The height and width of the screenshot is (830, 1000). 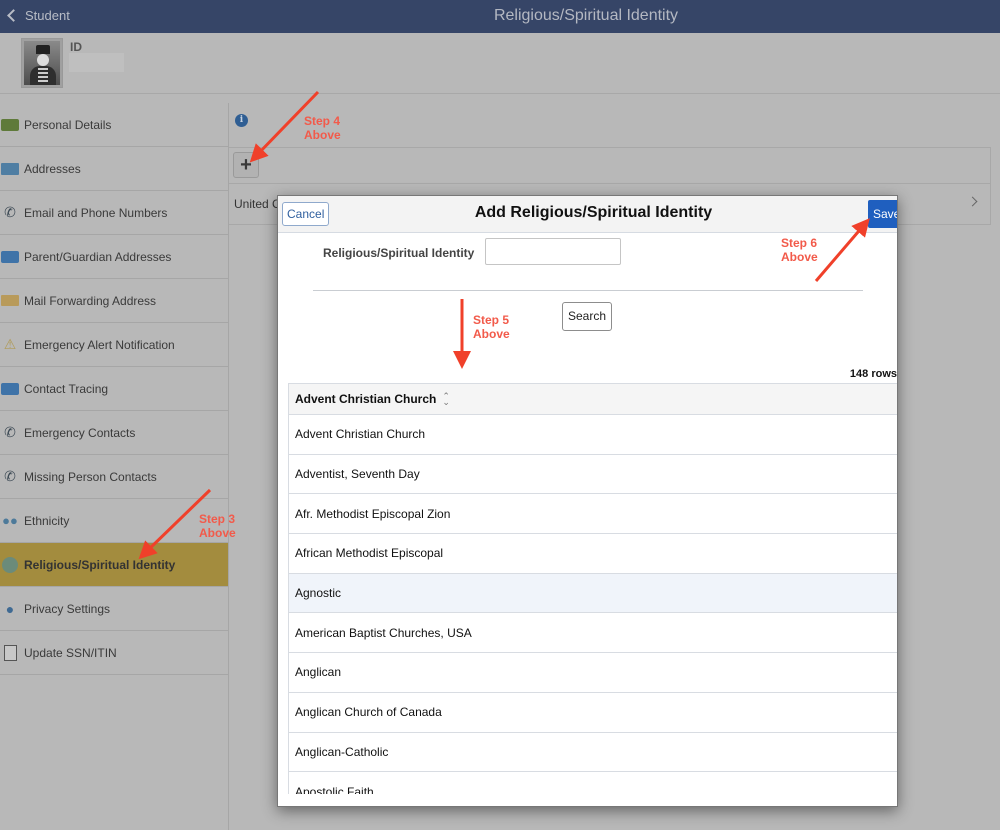 What do you see at coordinates (593, 475) in the screenshot?
I see `table-row: Adventist, Seventh Day` at bounding box center [593, 475].